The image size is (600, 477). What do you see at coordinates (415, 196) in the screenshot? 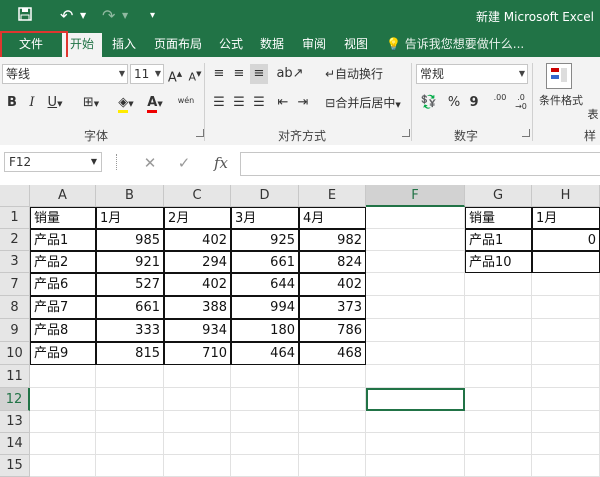
I see `column-header-f: F` at bounding box center [415, 196].